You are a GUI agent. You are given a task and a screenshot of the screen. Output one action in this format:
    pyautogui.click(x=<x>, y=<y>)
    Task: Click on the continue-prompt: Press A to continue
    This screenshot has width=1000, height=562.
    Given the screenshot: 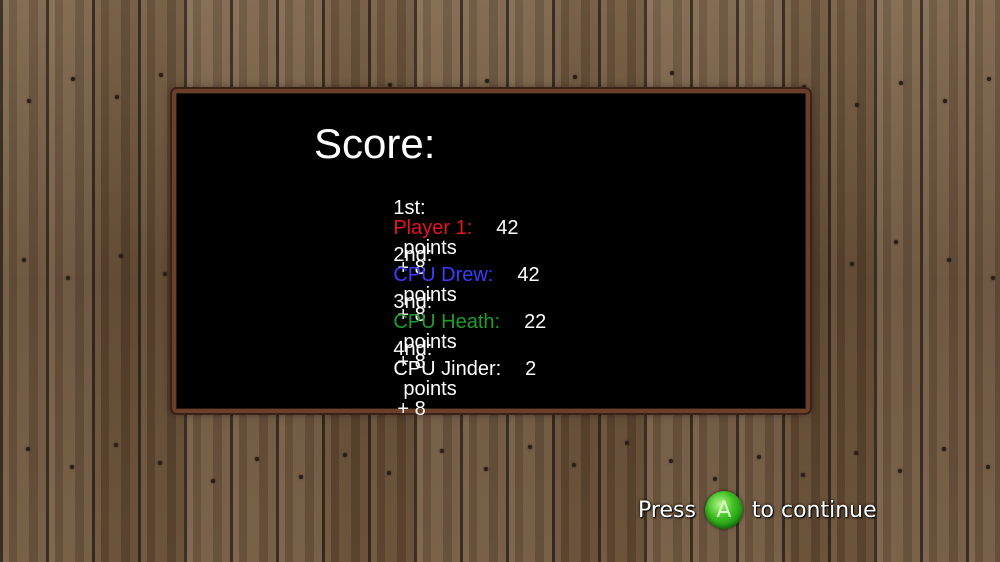 What is the action you would take?
    pyautogui.click(x=757, y=510)
    